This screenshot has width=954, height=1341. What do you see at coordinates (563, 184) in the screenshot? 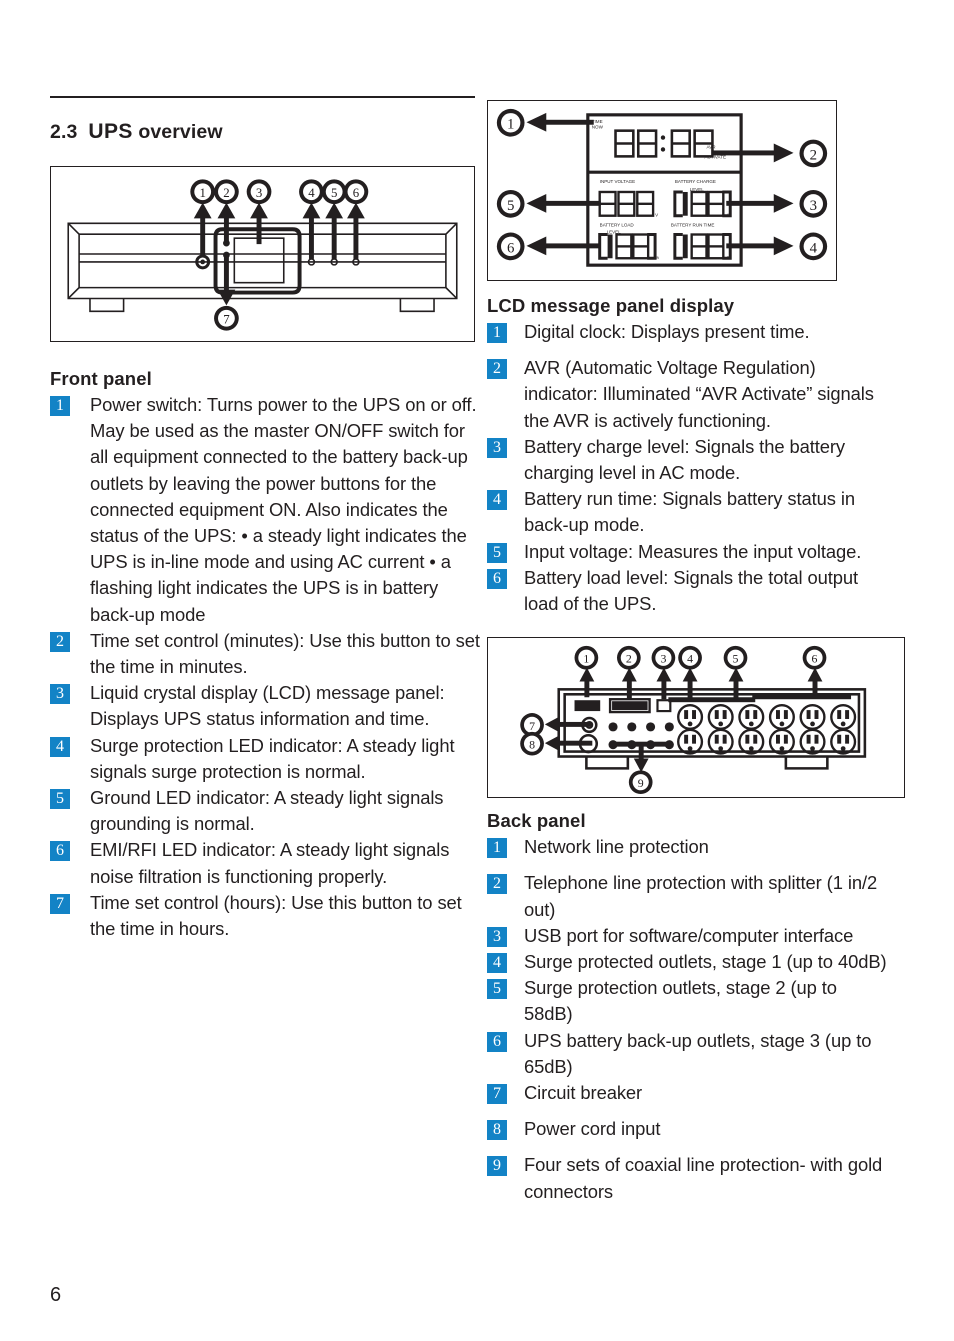
I see `leader-arrows-left` at bounding box center [563, 184].